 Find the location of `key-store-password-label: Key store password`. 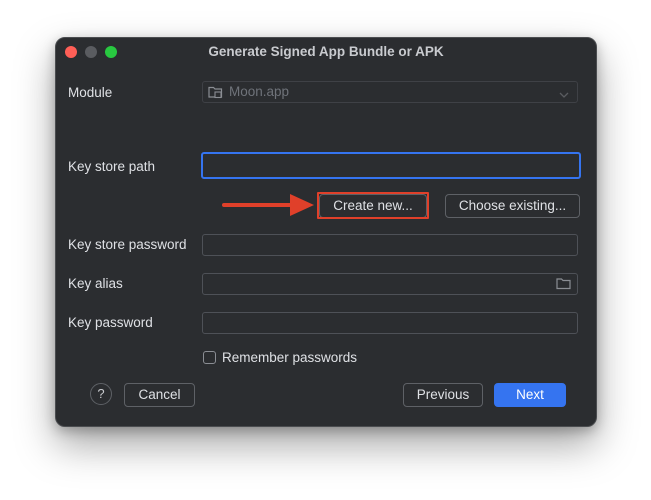

key-store-password-label: Key store password is located at coordinates (127, 244).